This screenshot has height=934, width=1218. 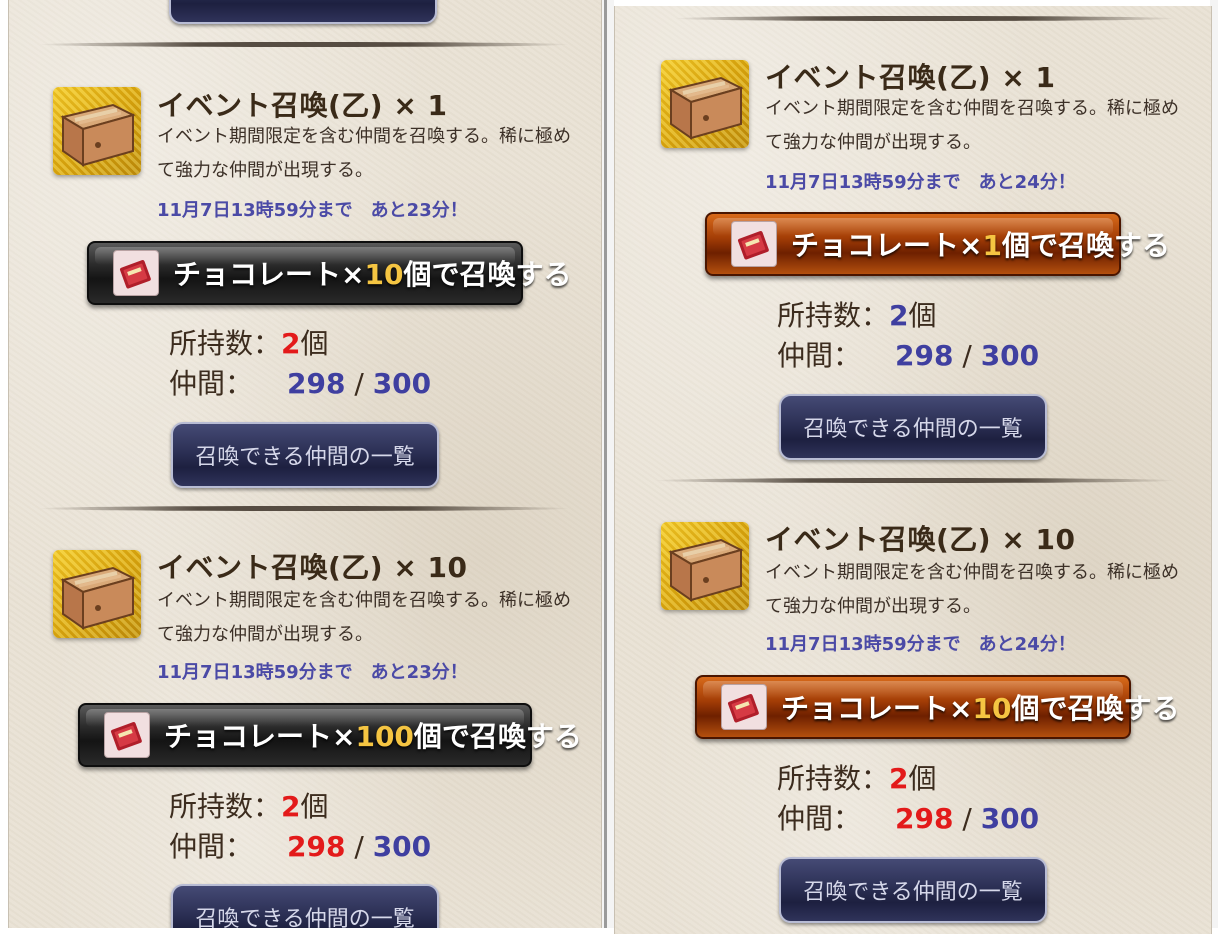 I want to click on summon-button-label: チョコレート×1個で召喚する, so click(x=980, y=244).